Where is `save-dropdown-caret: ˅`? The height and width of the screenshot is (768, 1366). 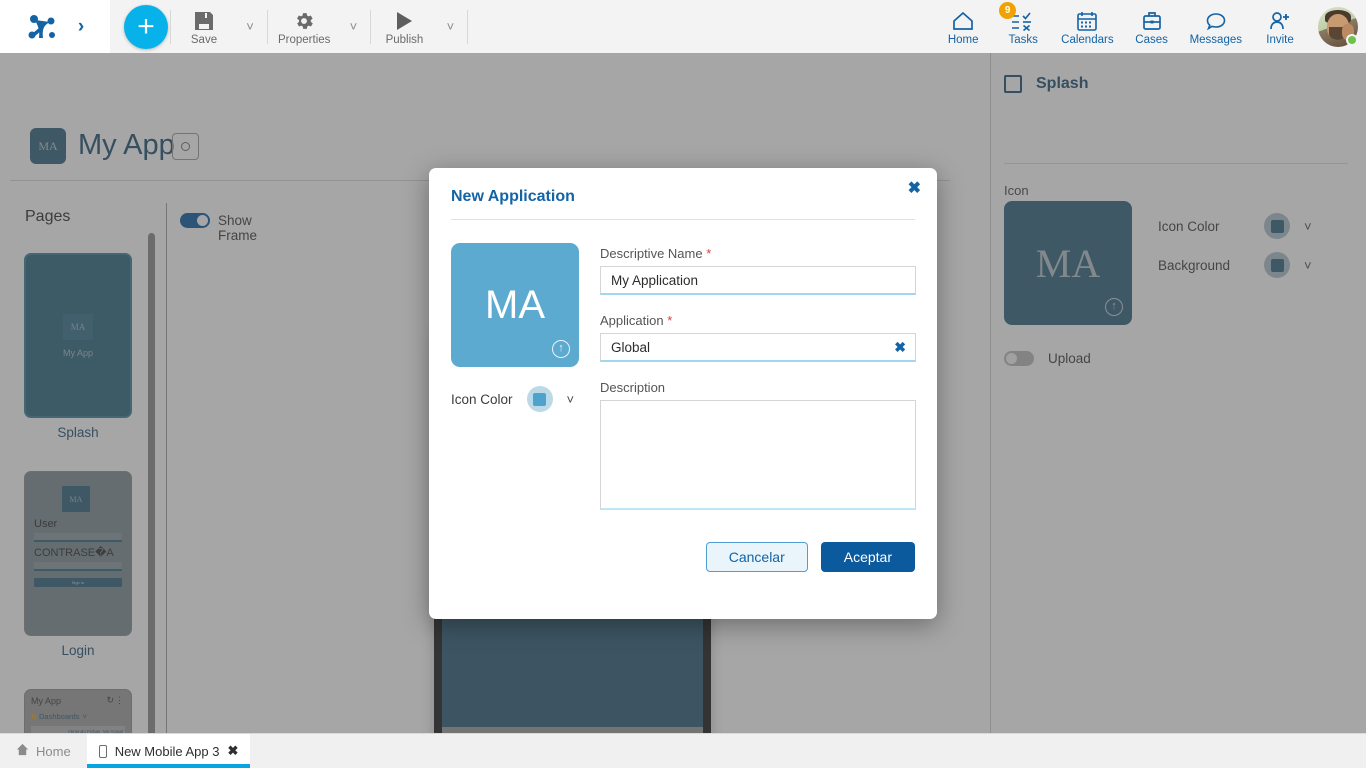
save-dropdown-caret: ˅ is located at coordinates (250, 26).